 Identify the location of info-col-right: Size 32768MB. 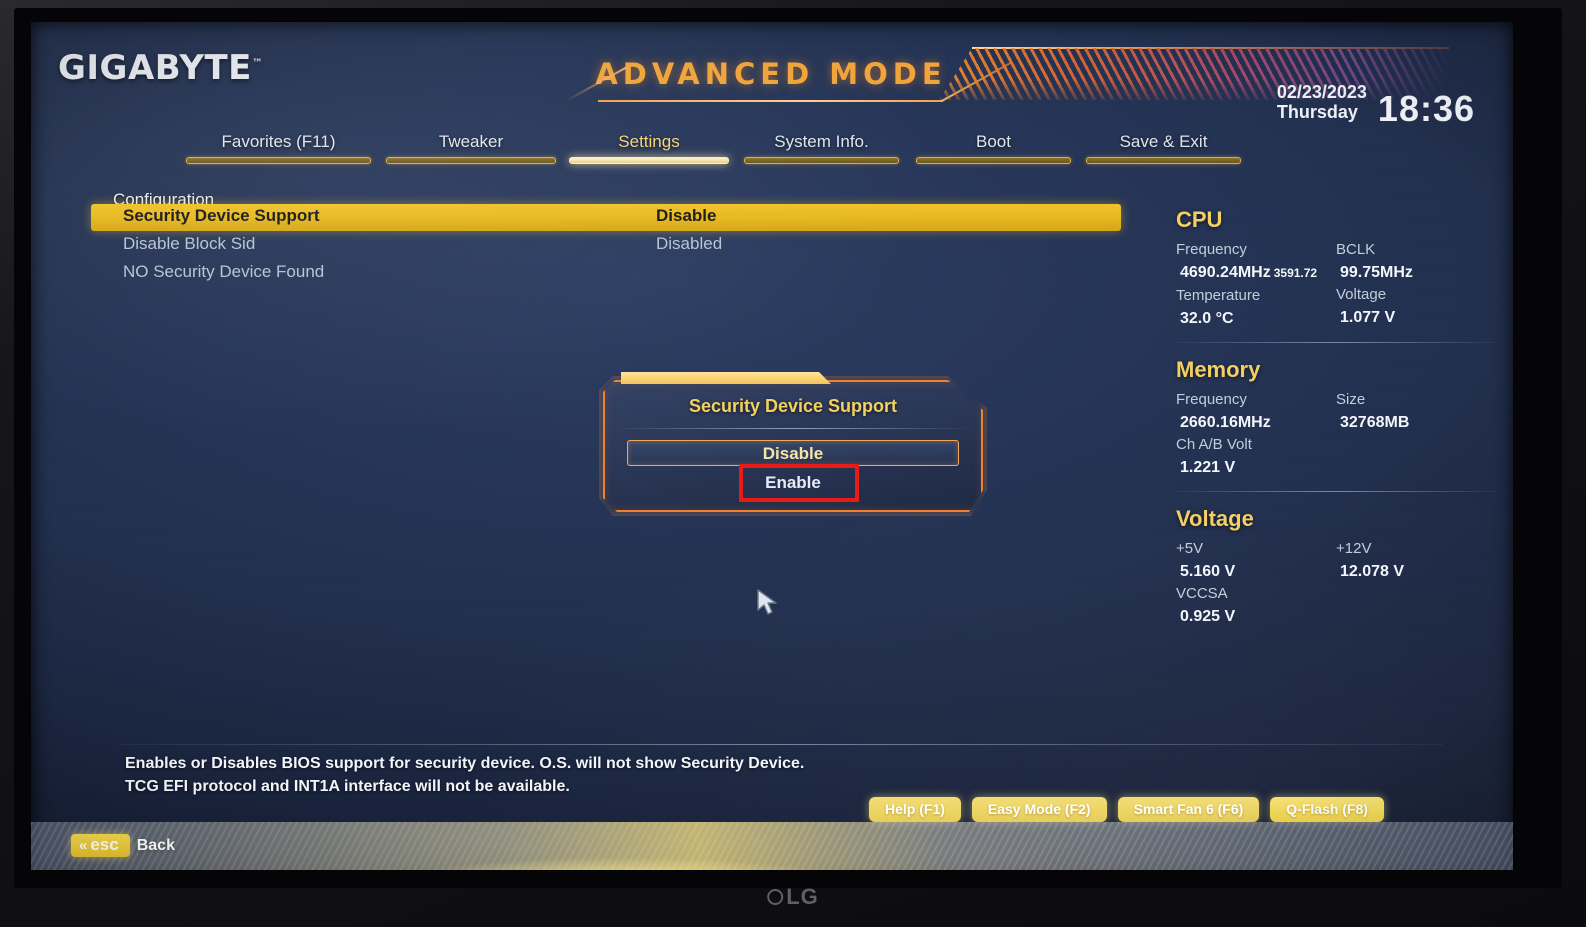
(1416, 434).